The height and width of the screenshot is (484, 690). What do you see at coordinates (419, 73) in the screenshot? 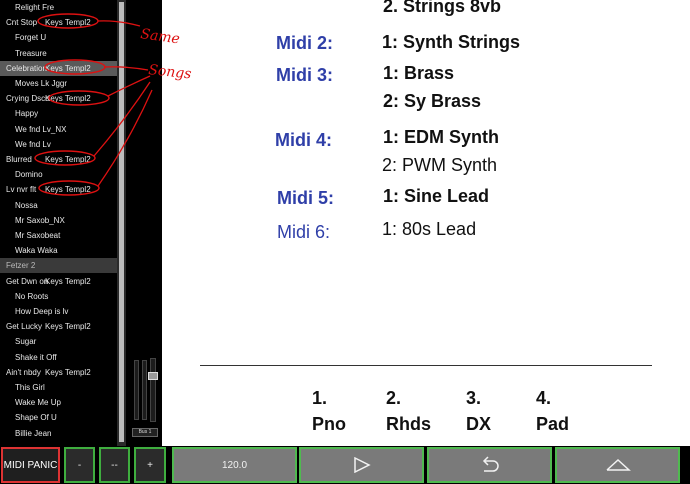
I see `midi-3-patch-1: 1: Brass` at bounding box center [419, 73].